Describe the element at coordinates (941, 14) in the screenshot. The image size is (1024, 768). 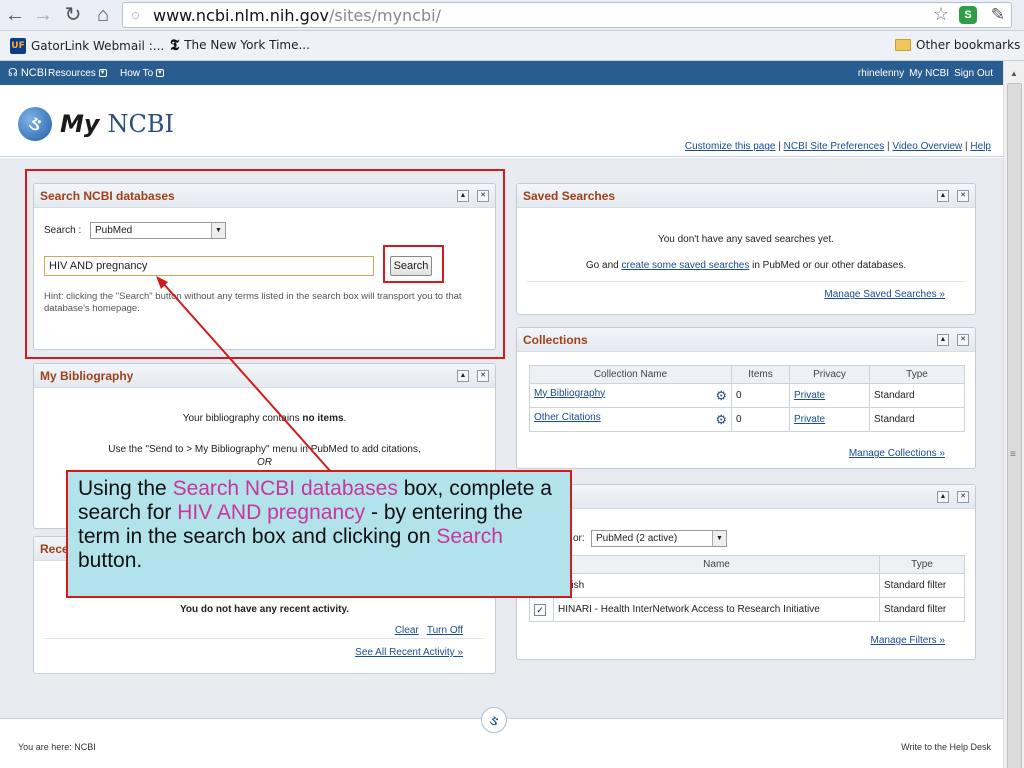
I see `bookmark-star-icon: ☆` at that location.